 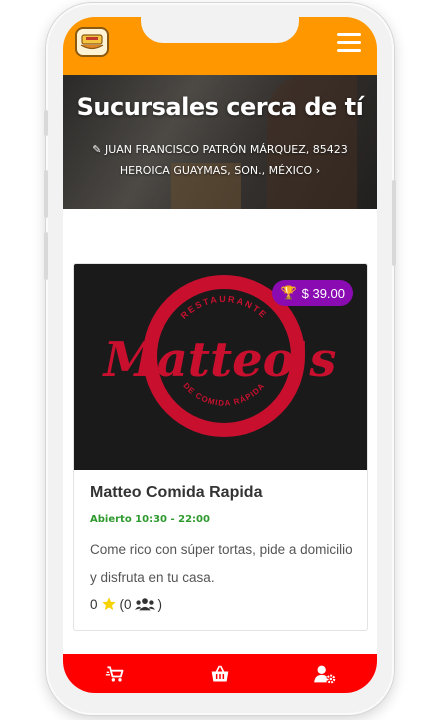 I want to click on star-icon, so click(x=108, y=603).